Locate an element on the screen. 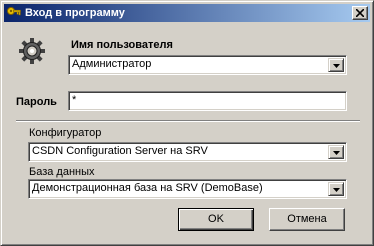 This screenshot has width=374, height=246. configurator-dropdown-button is located at coordinates (336, 152).